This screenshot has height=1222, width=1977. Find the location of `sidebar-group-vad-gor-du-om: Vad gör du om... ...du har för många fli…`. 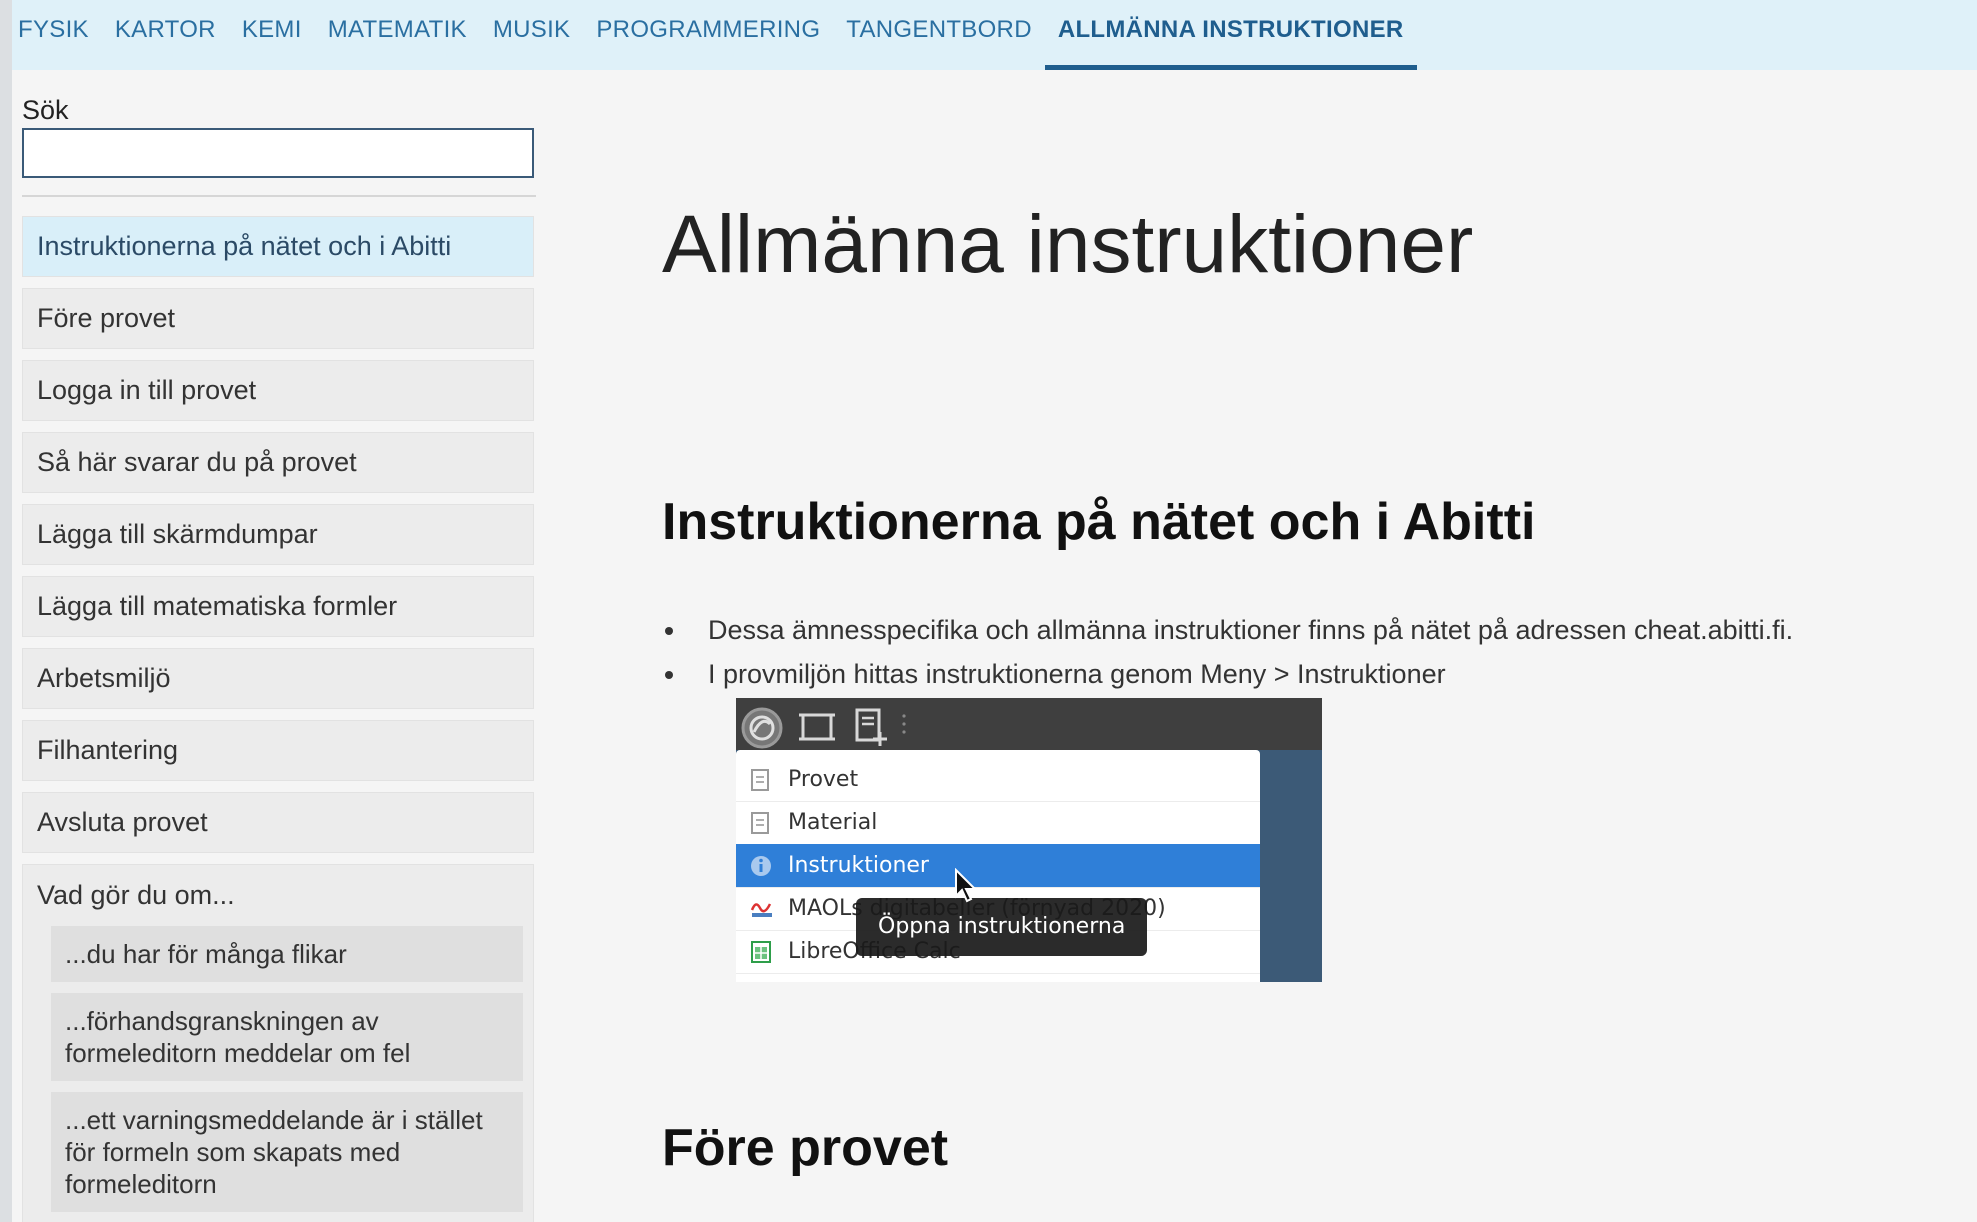

sidebar-group-vad-gor-du-om: Vad gör du om... ...du har för många fli… is located at coordinates (278, 1043).